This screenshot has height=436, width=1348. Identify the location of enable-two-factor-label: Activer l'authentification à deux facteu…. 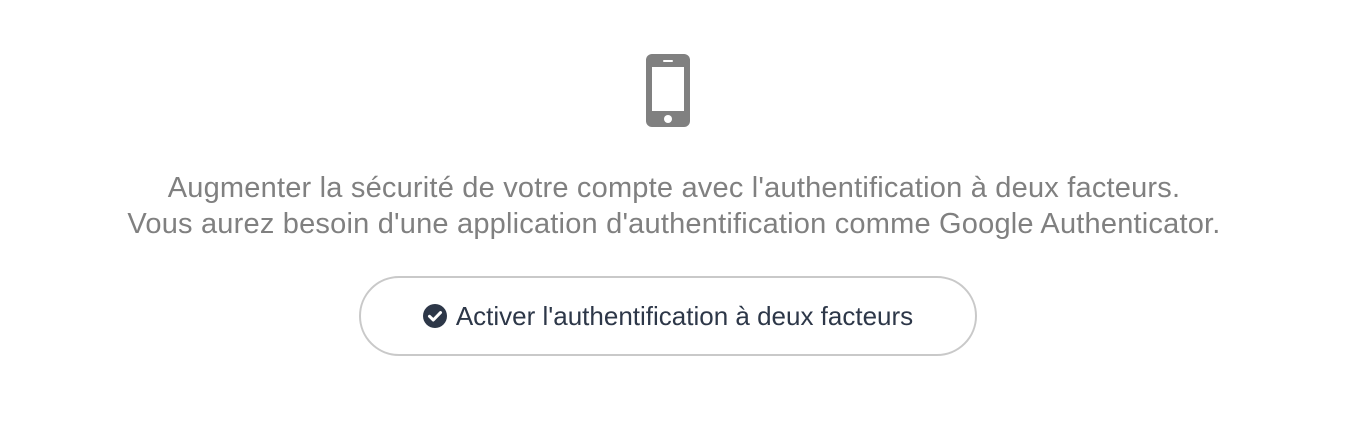
(684, 315).